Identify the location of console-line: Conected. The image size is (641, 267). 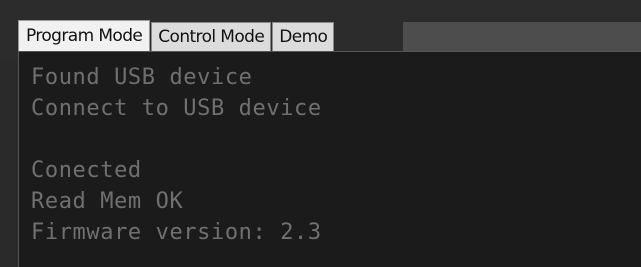
(86, 170).